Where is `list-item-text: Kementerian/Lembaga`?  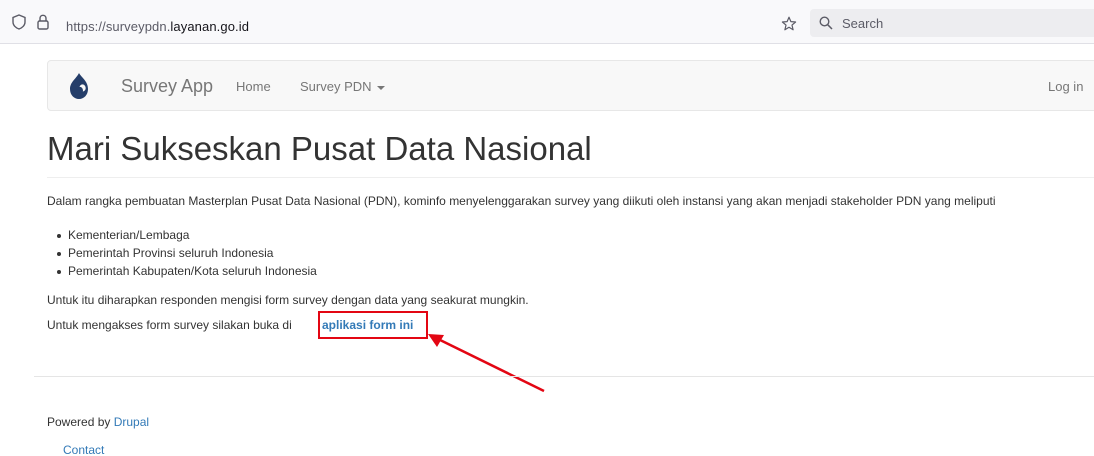
list-item-text: Kementerian/Lembaga is located at coordinates (129, 235).